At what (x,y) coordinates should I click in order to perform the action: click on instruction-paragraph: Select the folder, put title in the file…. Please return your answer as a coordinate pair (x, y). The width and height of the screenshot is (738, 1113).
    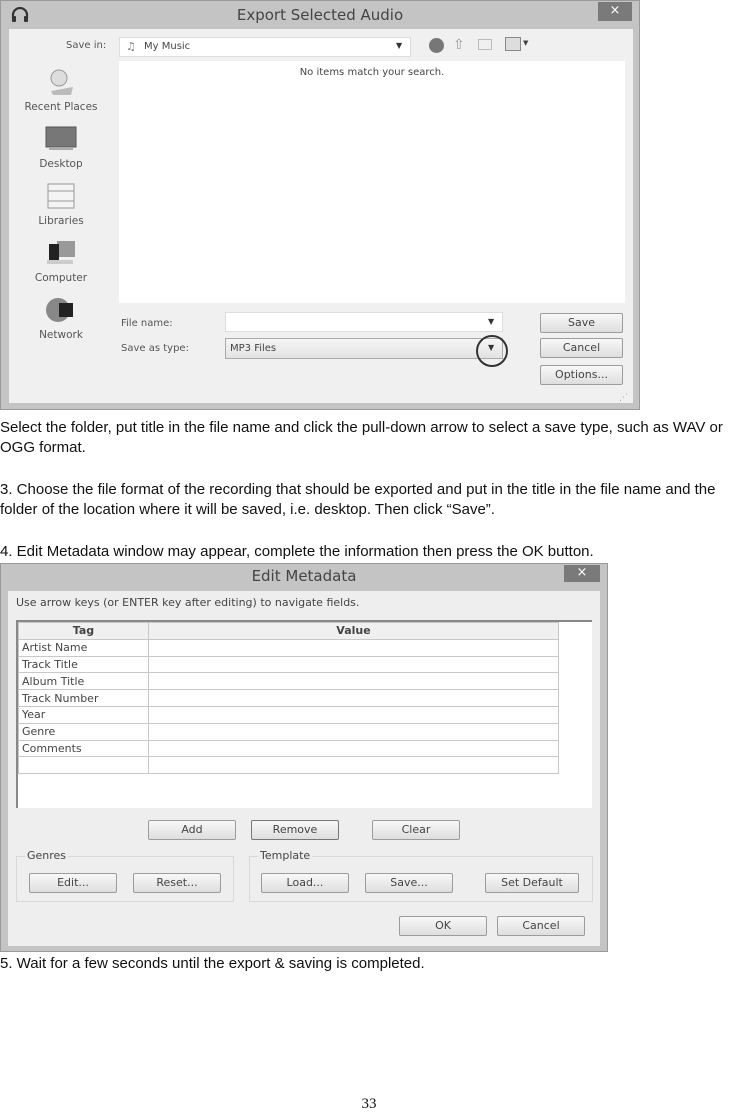
    Looking at the image, I should click on (361, 437).